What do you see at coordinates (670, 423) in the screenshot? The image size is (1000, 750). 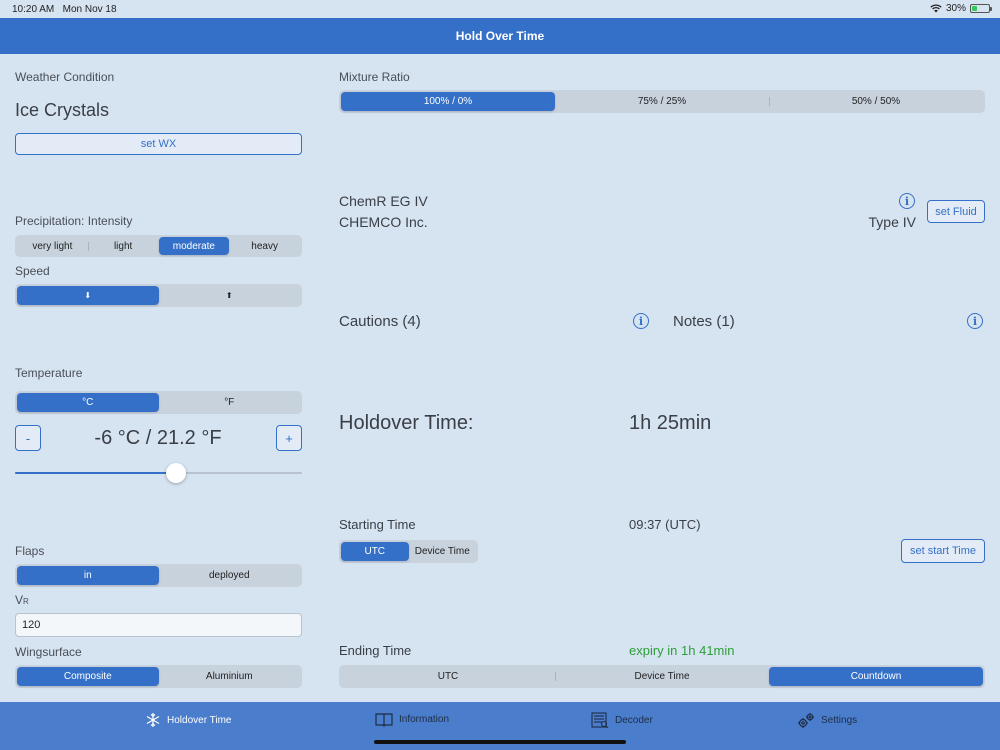 I see `holdover-time-value: 1h 25min` at bounding box center [670, 423].